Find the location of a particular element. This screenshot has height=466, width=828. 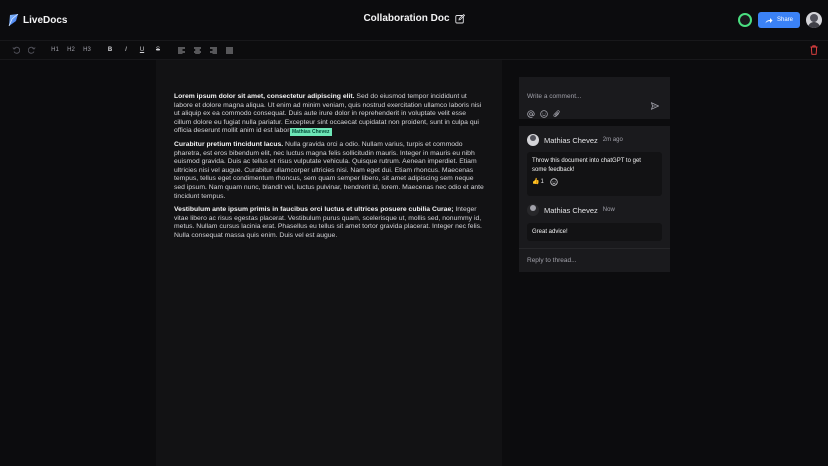

reactions: 👍 1 is located at coordinates (594, 182).